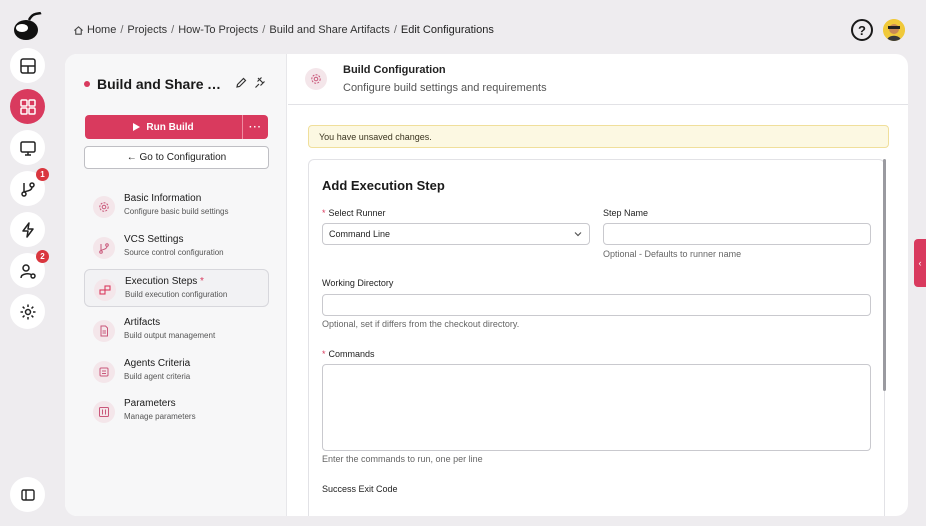 Image resolution: width=926 pixels, height=526 pixels. Describe the element at coordinates (147, 30) in the screenshot. I see `breadcrumb-projects: Projects` at that location.